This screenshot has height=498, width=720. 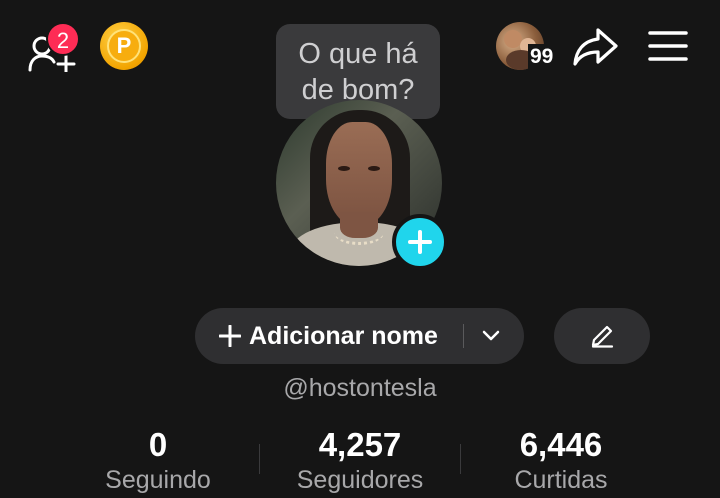 I want to click on stories-count: 99, so click(x=542, y=57).